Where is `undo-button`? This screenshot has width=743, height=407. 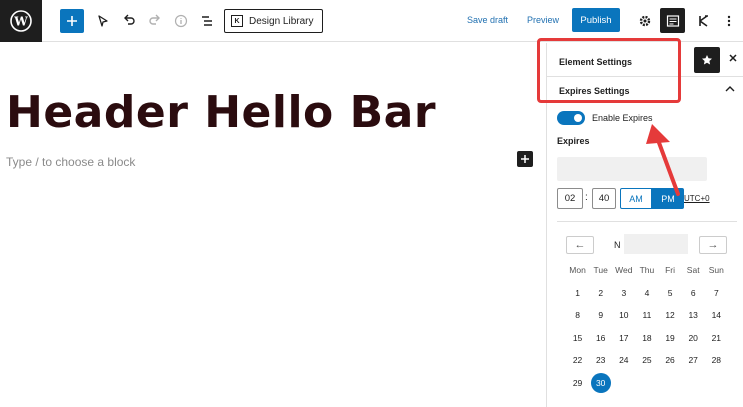 undo-button is located at coordinates (129, 21).